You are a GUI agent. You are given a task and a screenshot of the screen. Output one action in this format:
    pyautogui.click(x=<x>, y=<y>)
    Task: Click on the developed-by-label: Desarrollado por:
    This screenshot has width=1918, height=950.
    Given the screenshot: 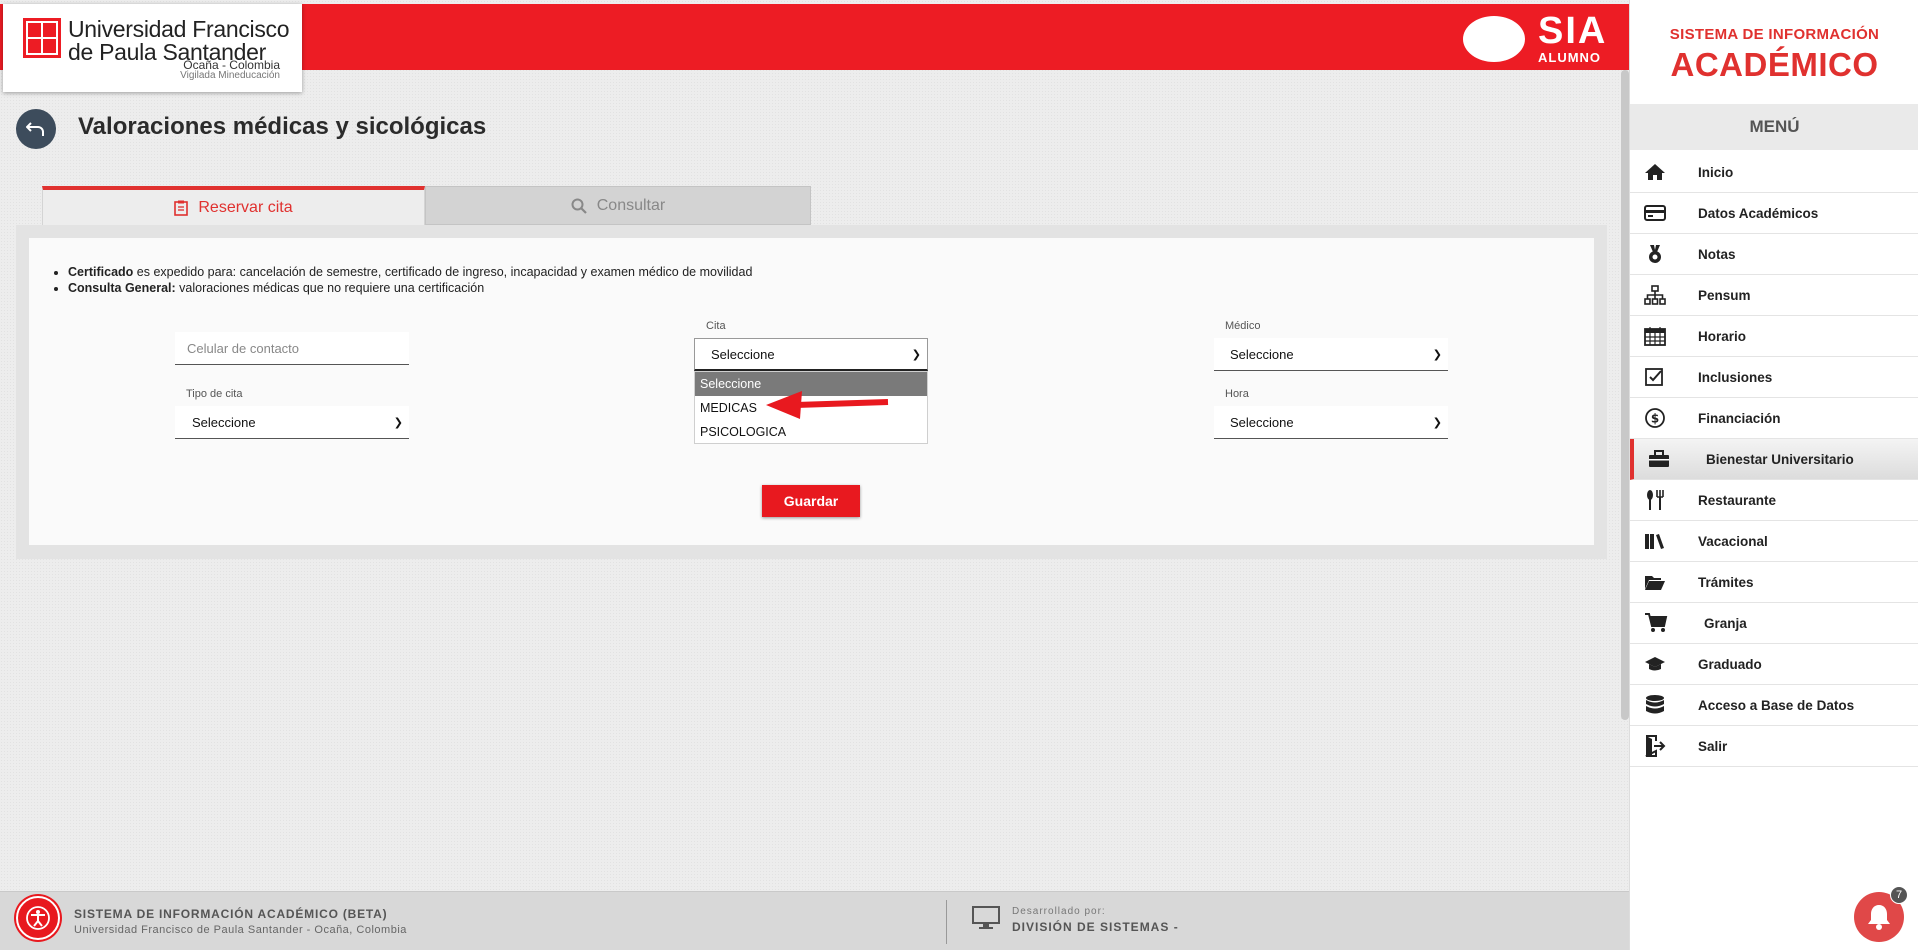 What is the action you would take?
    pyautogui.click(x=1059, y=911)
    